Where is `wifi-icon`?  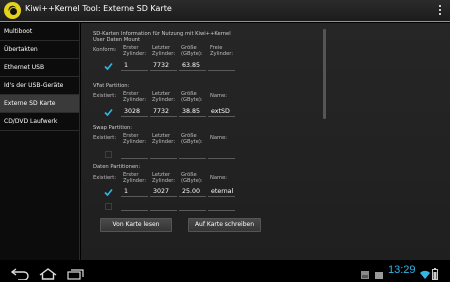
wifi-icon is located at coordinates (425, 273).